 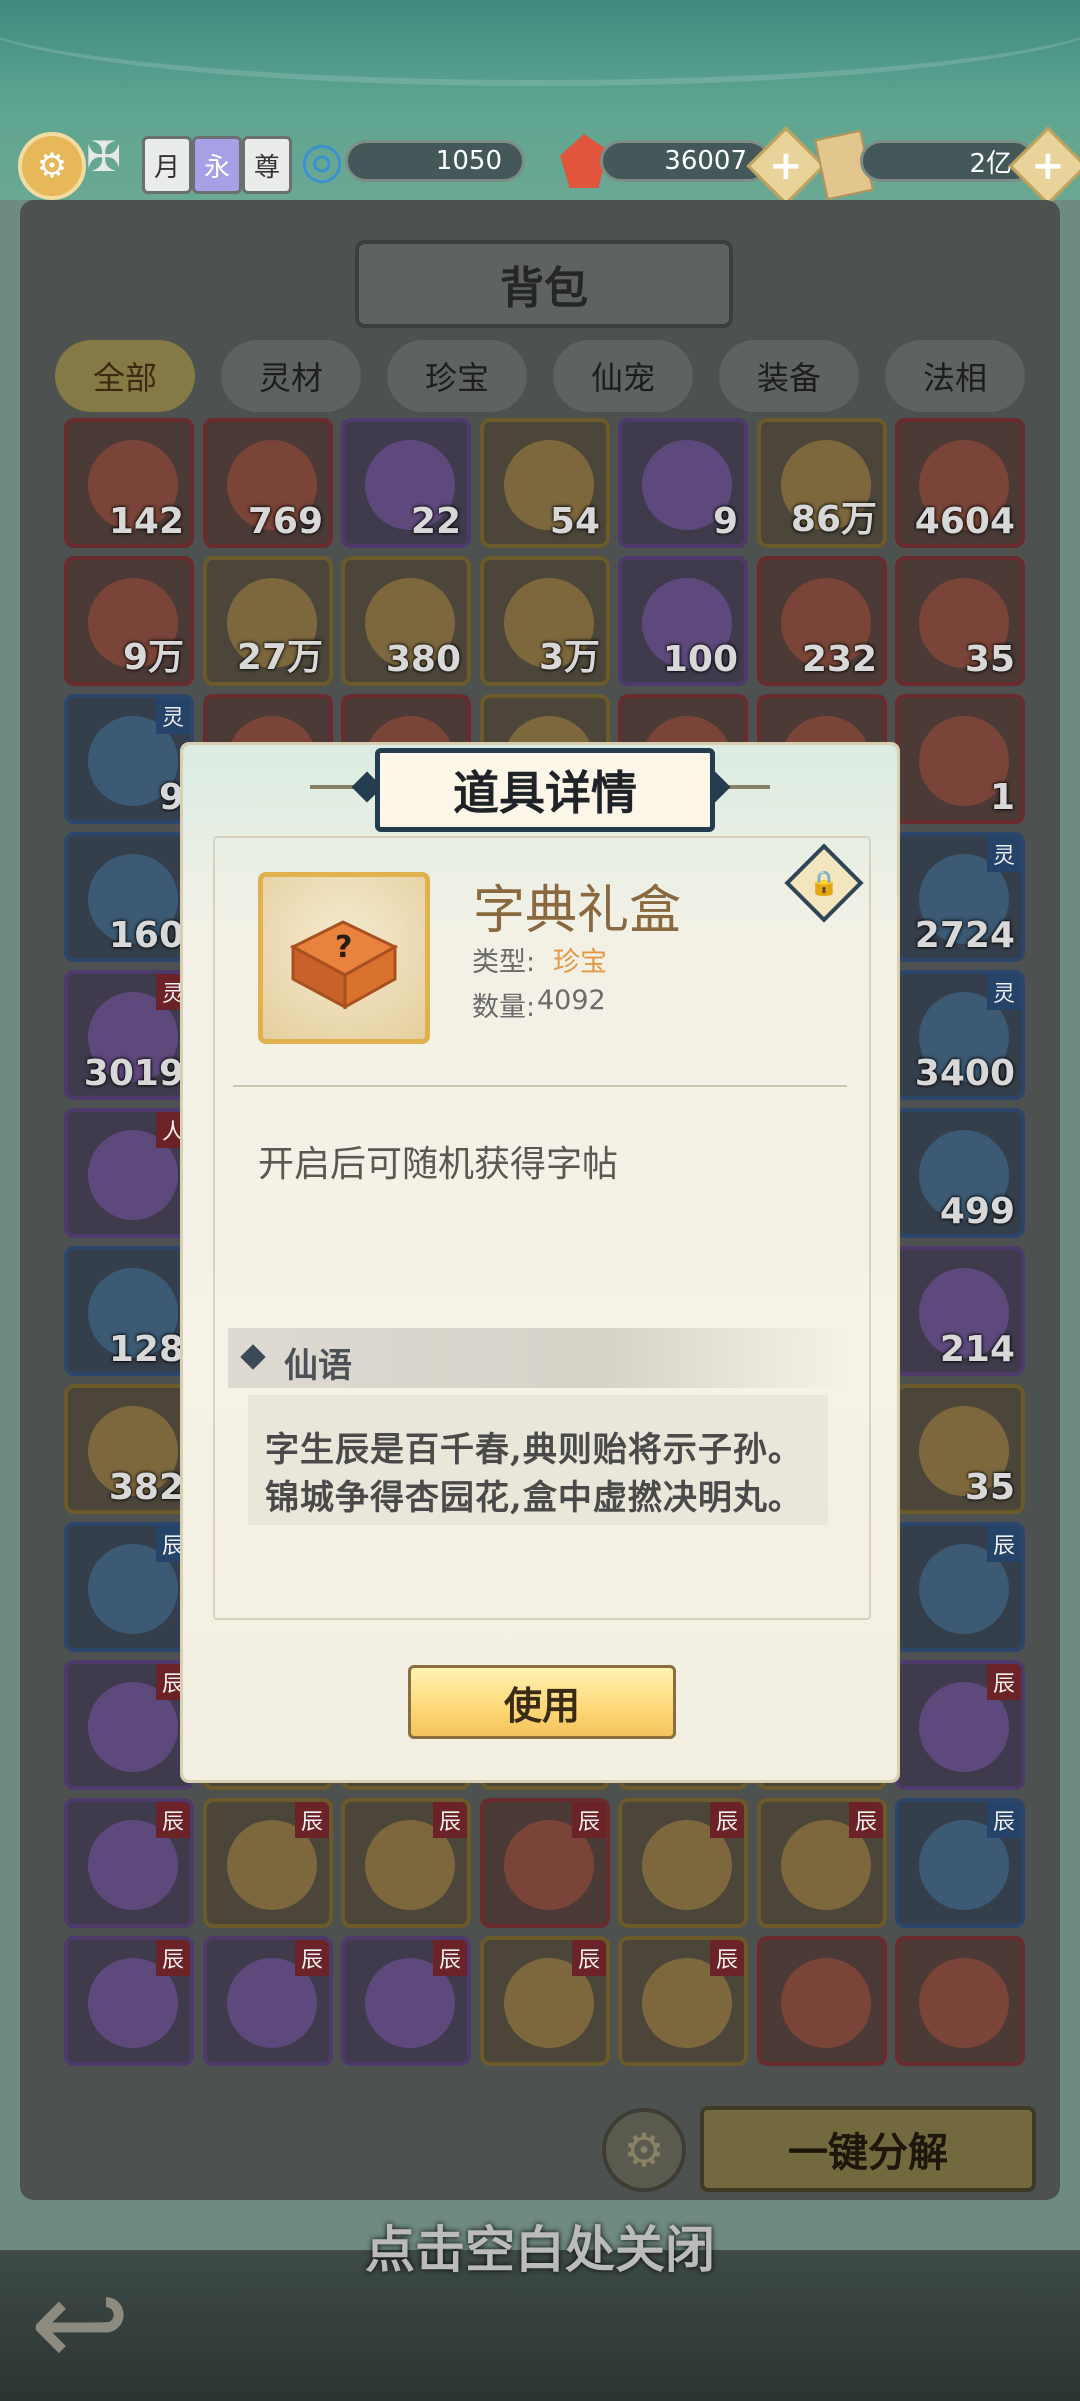 I want to click on slot-count: 86万, so click(x=833, y=519).